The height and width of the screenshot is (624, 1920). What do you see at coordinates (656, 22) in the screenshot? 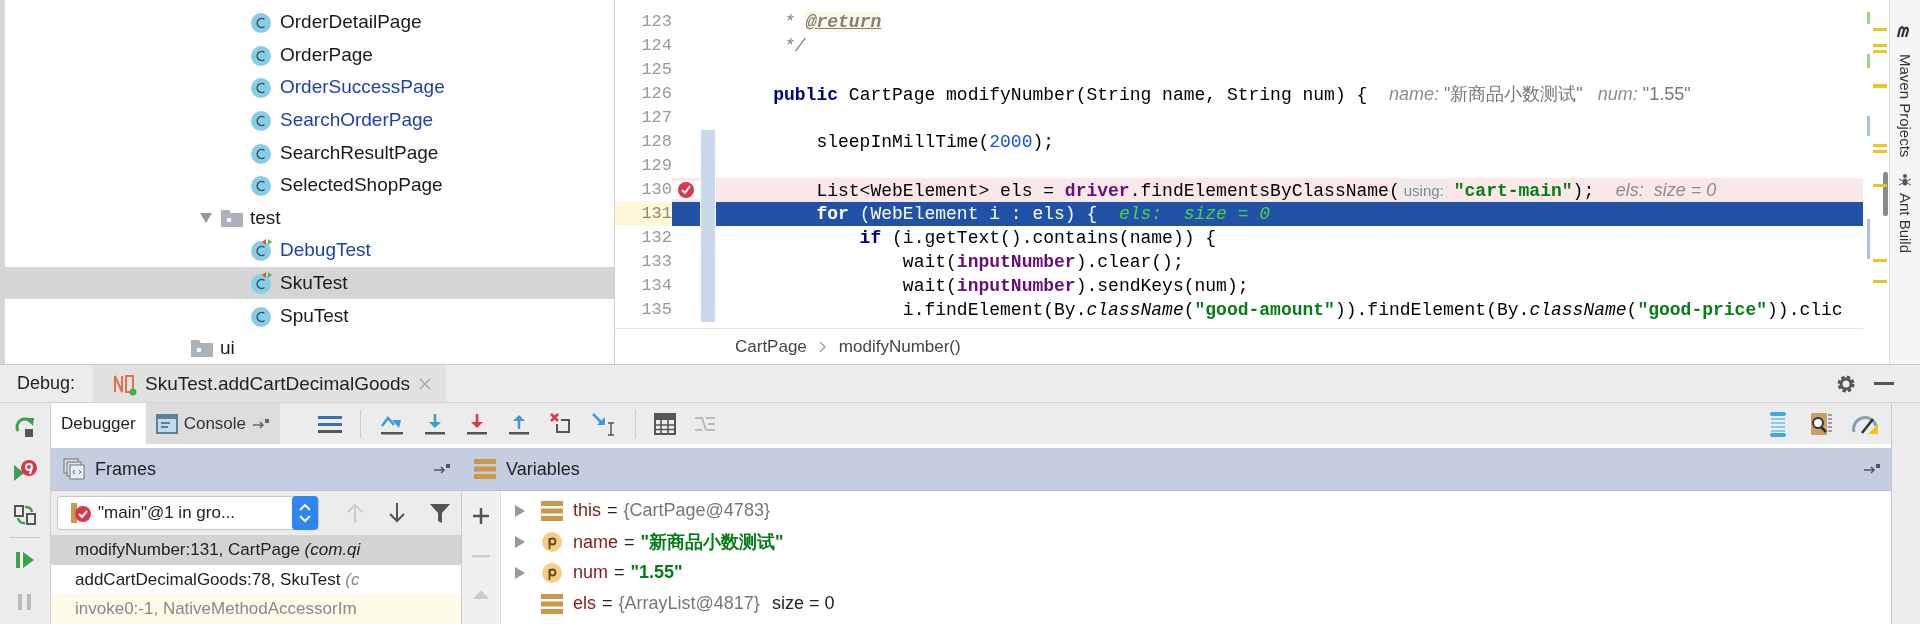
I see `line-number: 123` at bounding box center [656, 22].